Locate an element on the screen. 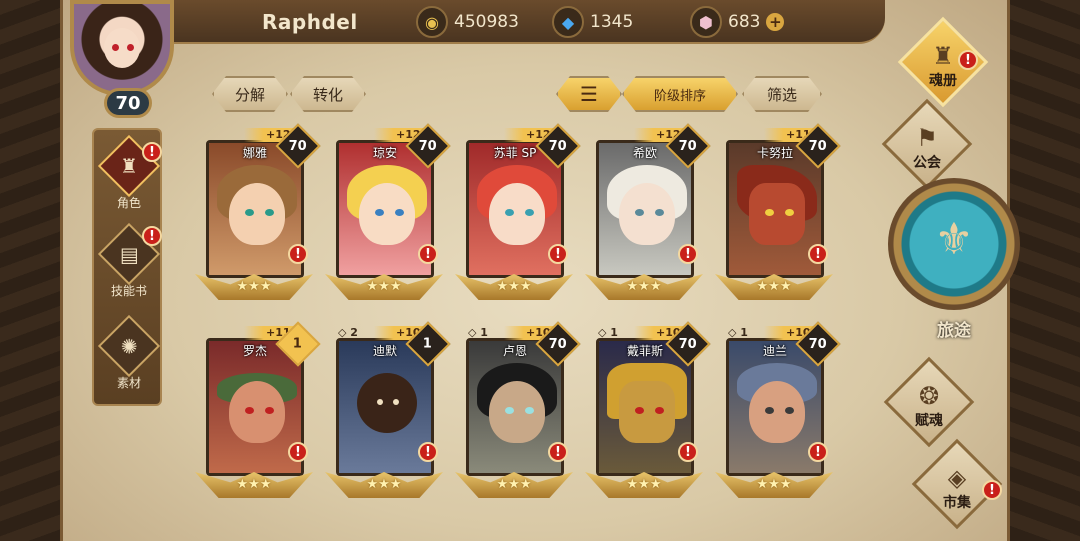 Image resolution: width=1080 pixels, height=541 pixels. nav-market: ◈ 市集 ! is located at coordinates (957, 486).